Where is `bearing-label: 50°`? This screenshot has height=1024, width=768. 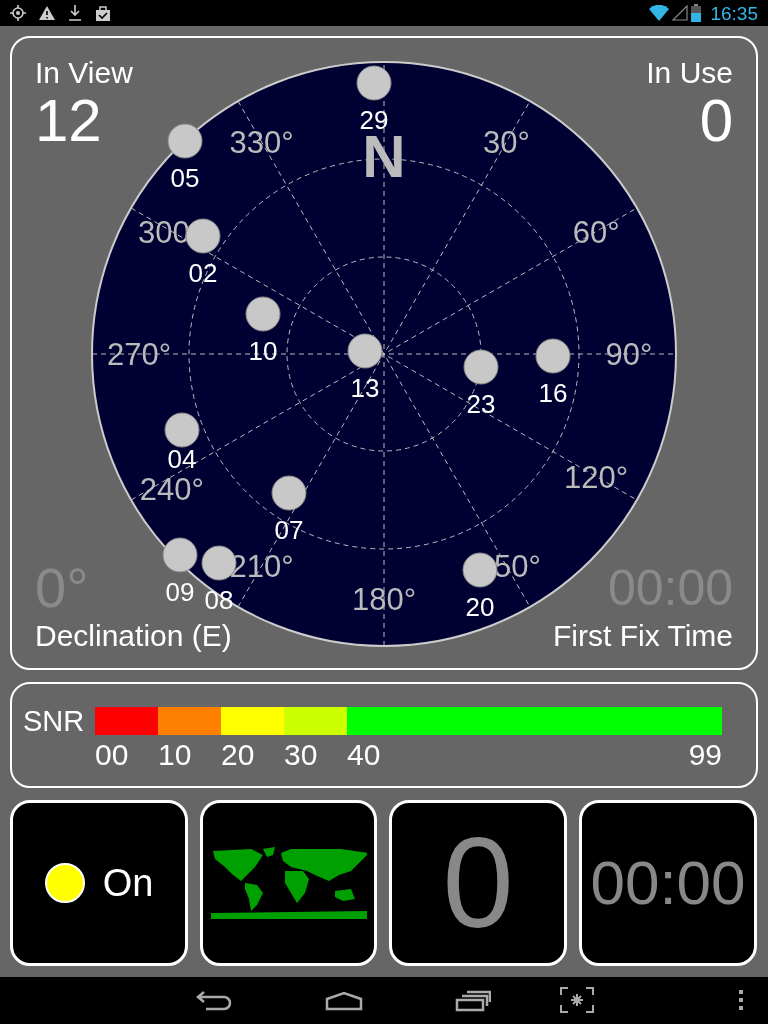 bearing-label: 50° is located at coordinates (517, 567).